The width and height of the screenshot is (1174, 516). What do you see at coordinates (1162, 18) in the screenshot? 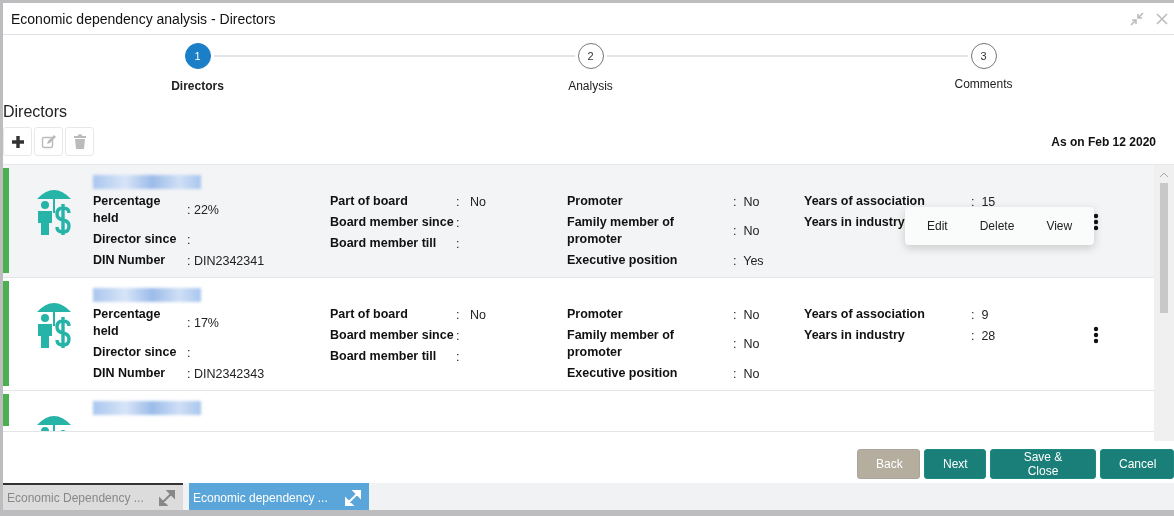
I see `close-icon` at bounding box center [1162, 18].